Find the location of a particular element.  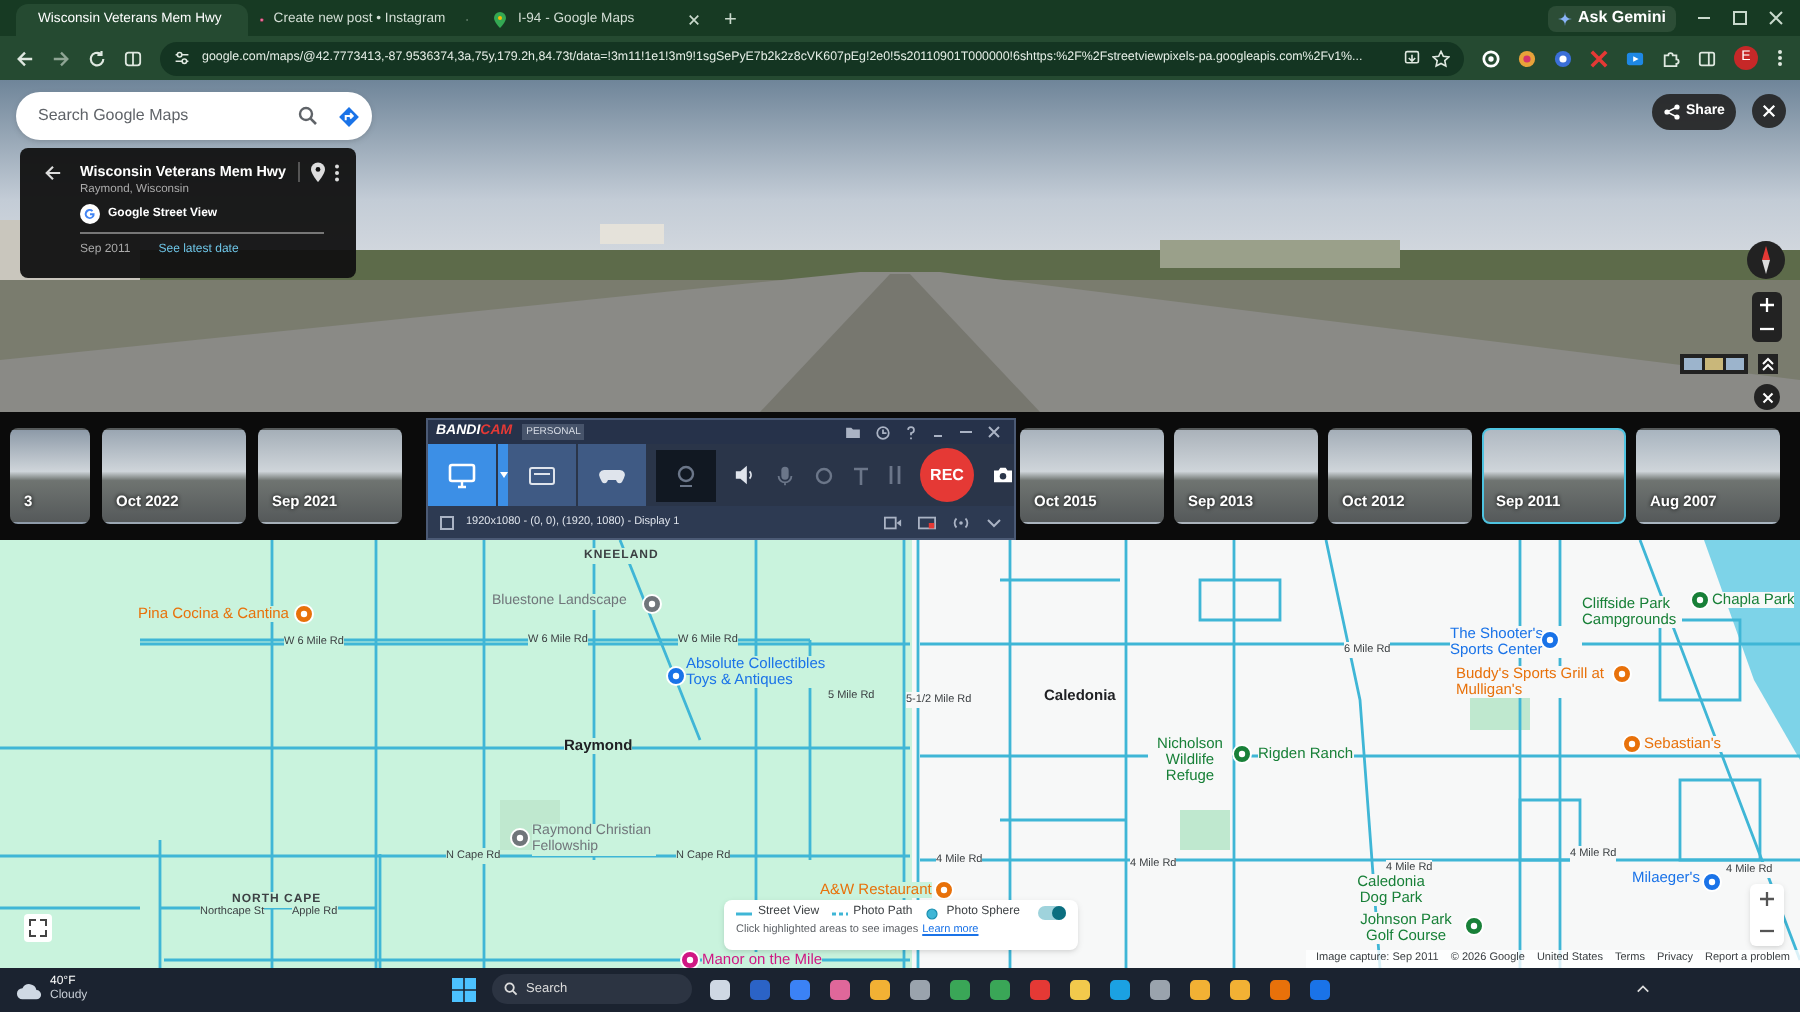

copilot-icon is located at coordinates (840, 989).